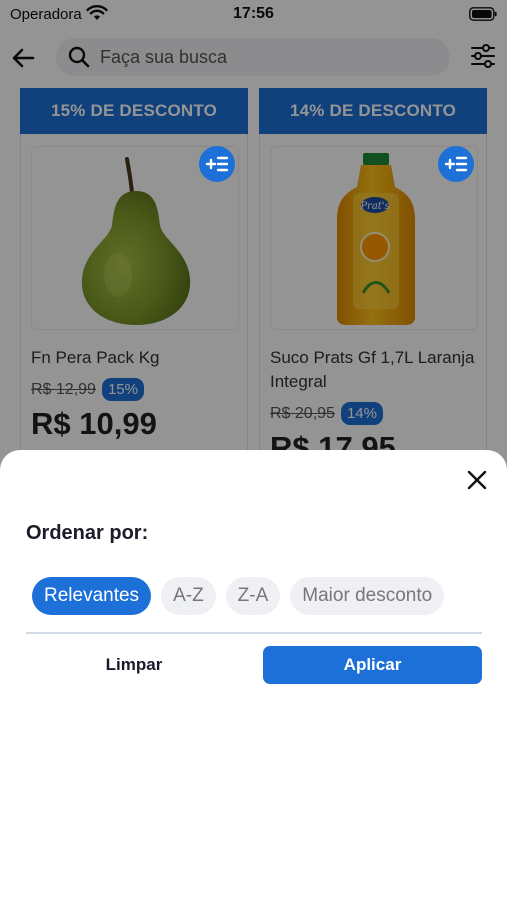  I want to click on divider, so click(254, 633).